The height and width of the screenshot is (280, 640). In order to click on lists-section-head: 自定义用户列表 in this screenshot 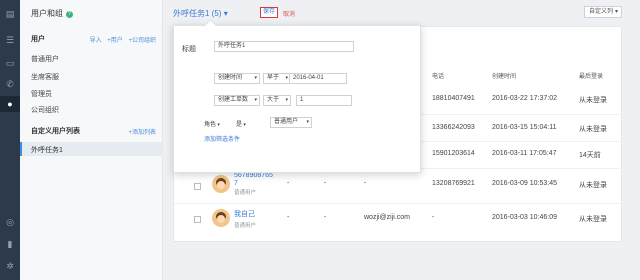, I will do `click(55, 131)`.